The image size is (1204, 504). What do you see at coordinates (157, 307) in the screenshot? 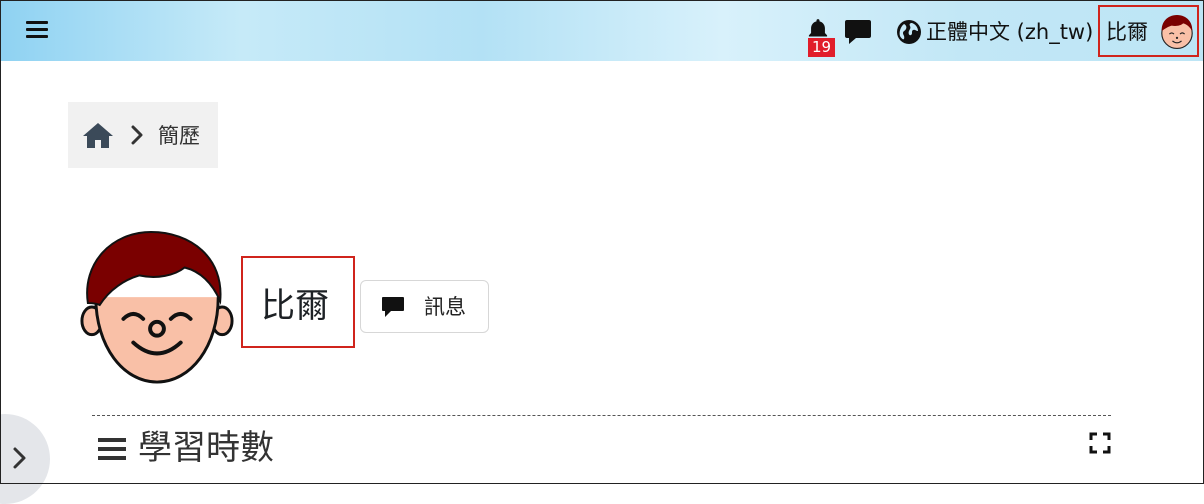
I see `profile-avatar` at bounding box center [157, 307].